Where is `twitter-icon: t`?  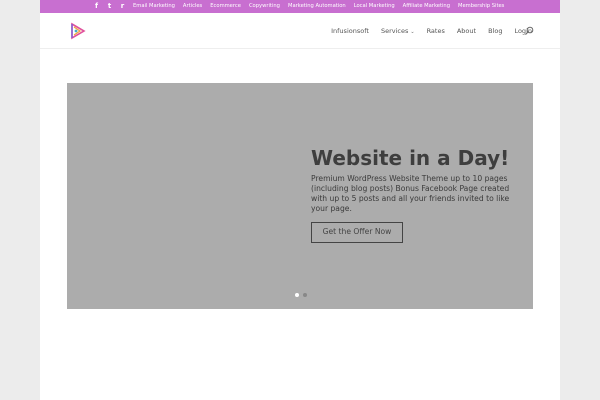 twitter-icon: t is located at coordinates (109, 6).